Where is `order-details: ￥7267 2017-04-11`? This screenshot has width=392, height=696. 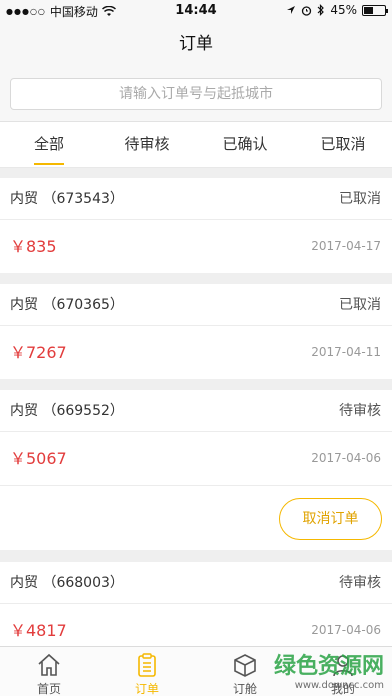
order-details: ￥7267 2017-04-11 is located at coordinates (196, 352).